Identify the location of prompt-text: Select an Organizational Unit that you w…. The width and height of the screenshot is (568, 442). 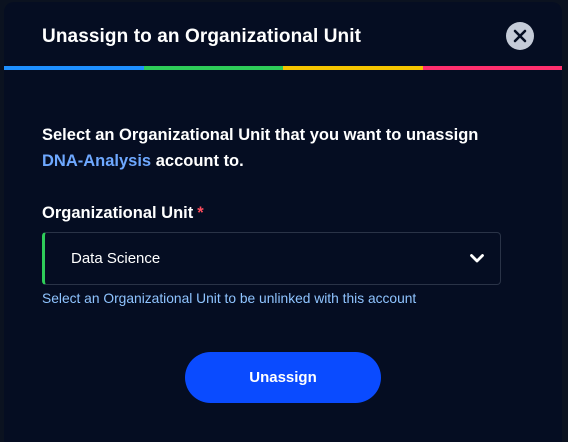
(287, 148).